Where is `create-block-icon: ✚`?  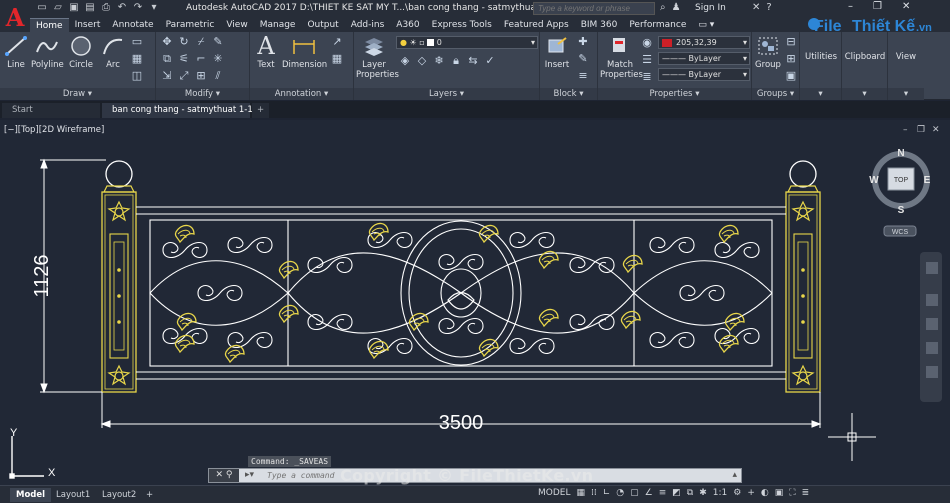 create-block-icon: ✚ is located at coordinates (583, 42).